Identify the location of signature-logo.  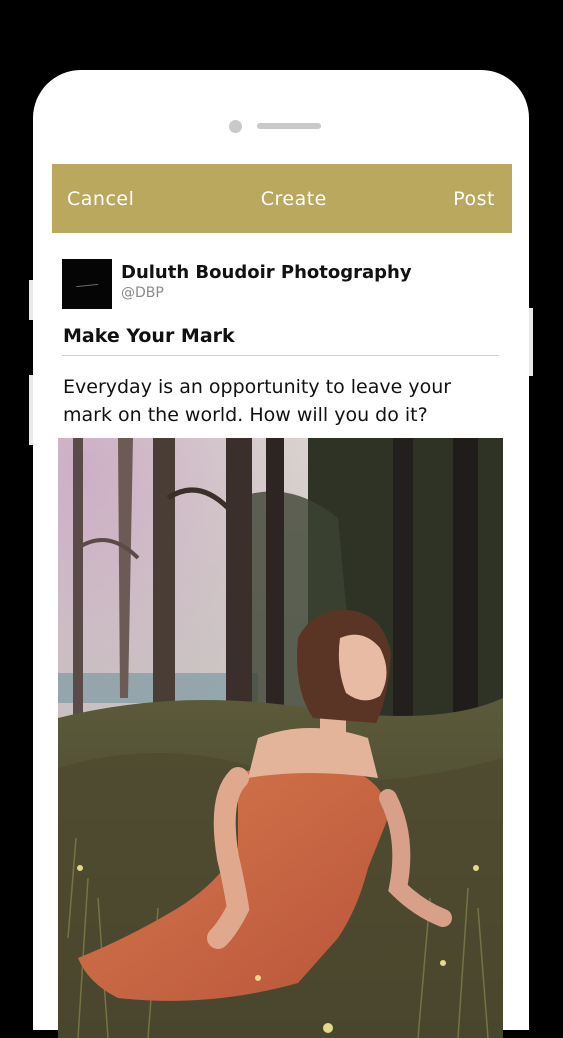
(87, 283).